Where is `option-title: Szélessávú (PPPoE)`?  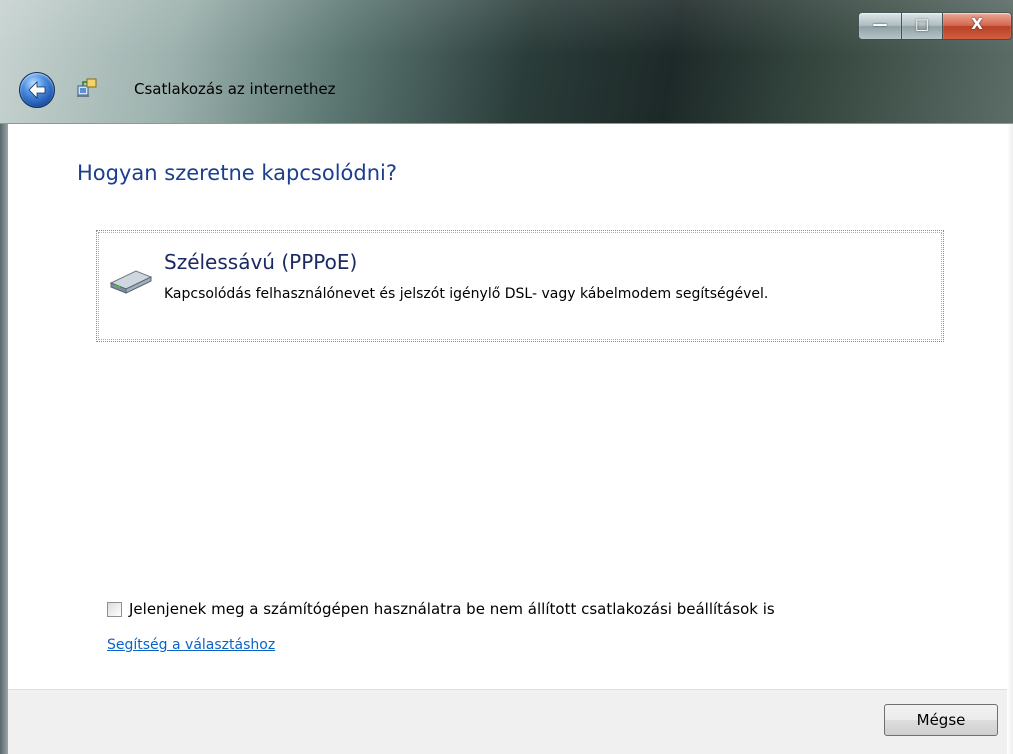
option-title: Szélessávú (PPPoE) is located at coordinates (261, 262).